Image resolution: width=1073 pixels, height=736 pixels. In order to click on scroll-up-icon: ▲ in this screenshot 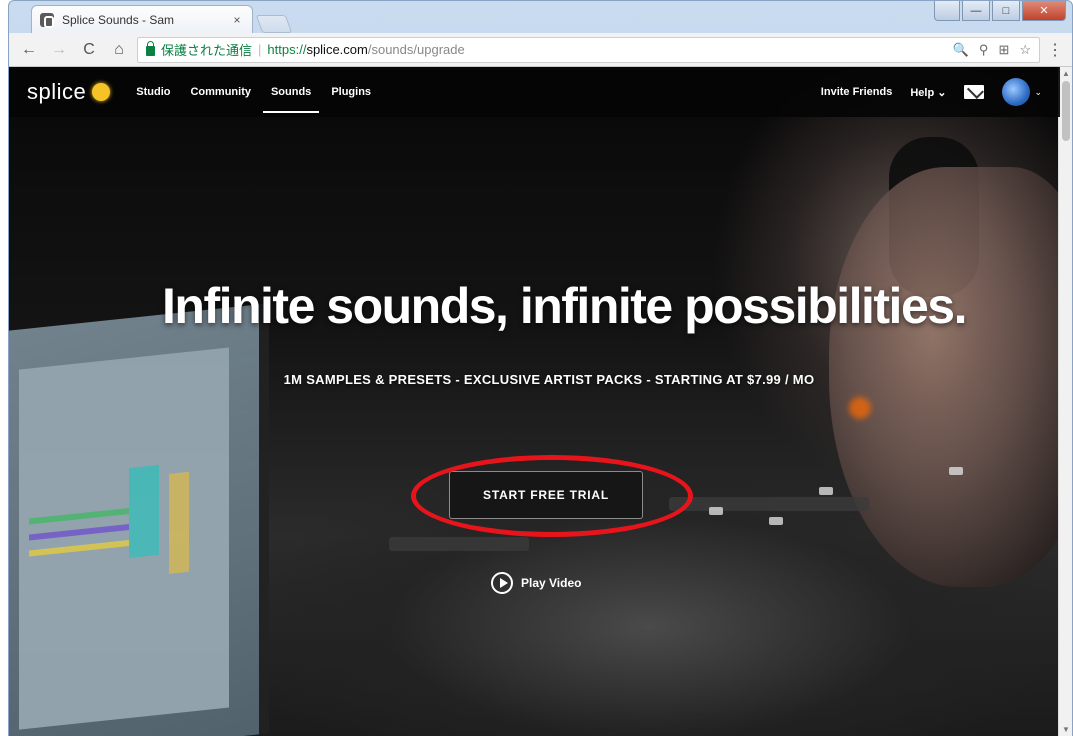, I will do `click(1066, 74)`.